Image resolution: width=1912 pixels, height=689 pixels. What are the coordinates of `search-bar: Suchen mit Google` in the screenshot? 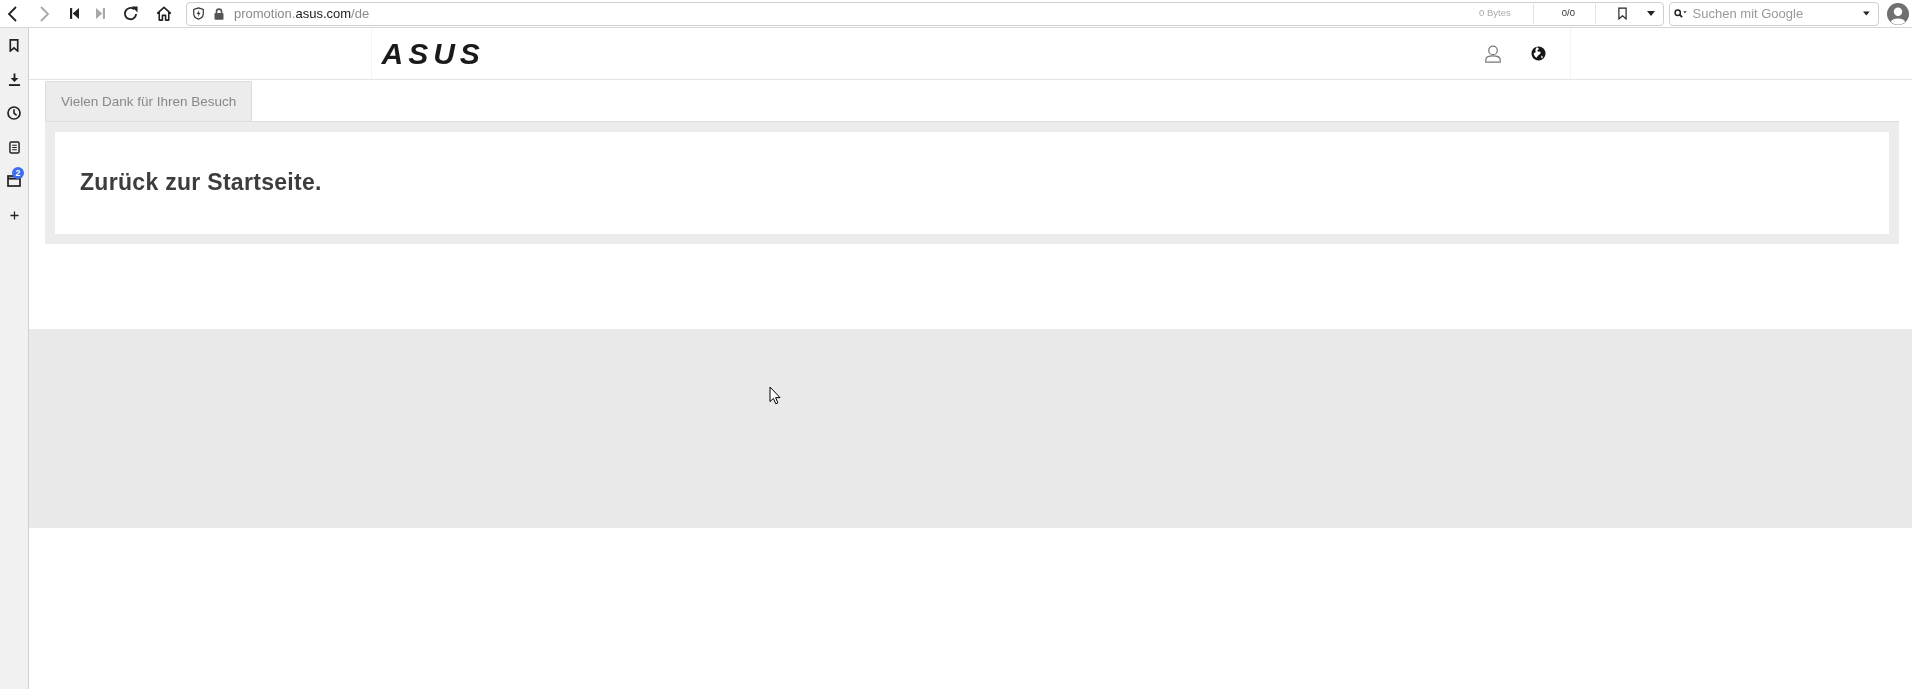 It's located at (1774, 13).